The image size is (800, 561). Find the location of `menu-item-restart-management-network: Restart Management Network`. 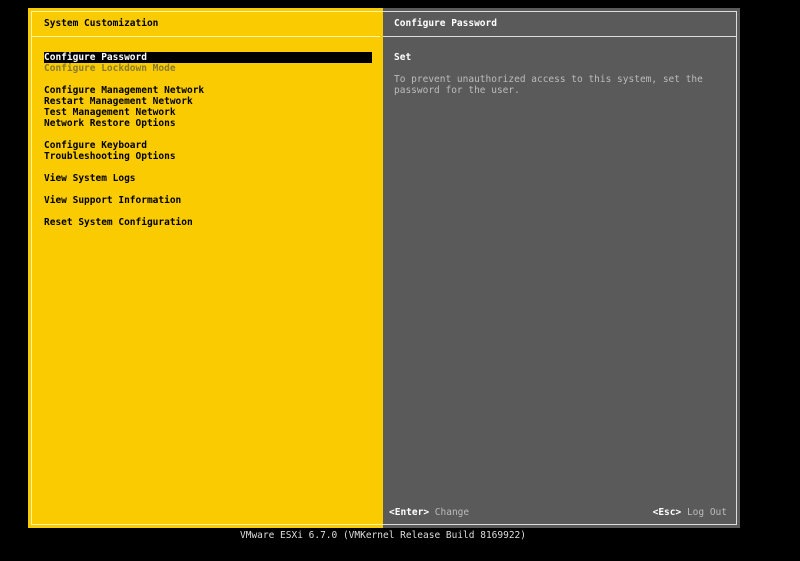

menu-item-restart-management-network: Restart Management Network is located at coordinates (208, 101).